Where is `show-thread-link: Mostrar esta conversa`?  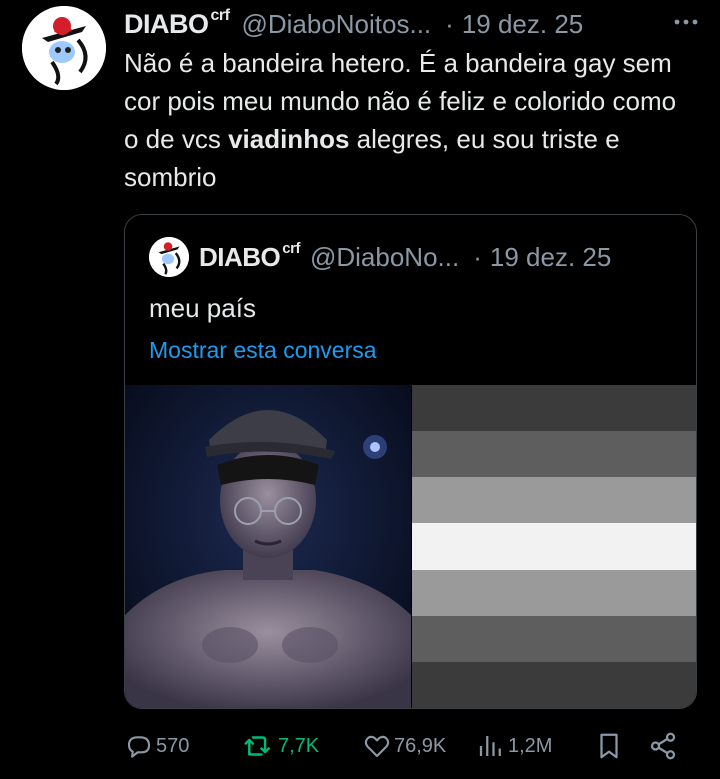 show-thread-link: Mostrar esta conversa is located at coordinates (263, 350).